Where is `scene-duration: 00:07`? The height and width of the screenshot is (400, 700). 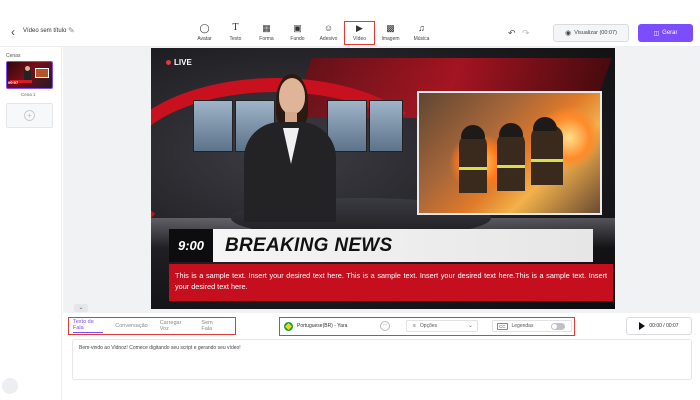
scene-duration: 00:07 is located at coordinates (13, 82).